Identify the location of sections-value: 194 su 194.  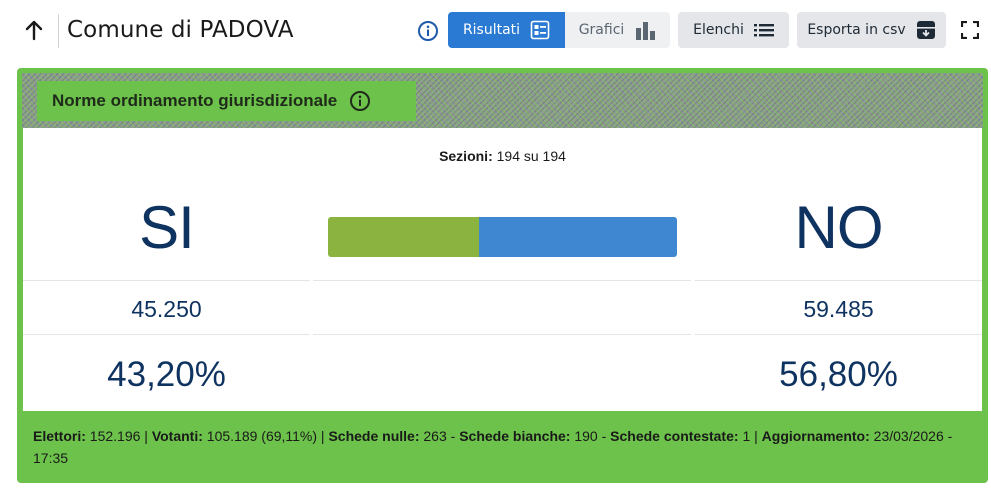
(531, 156).